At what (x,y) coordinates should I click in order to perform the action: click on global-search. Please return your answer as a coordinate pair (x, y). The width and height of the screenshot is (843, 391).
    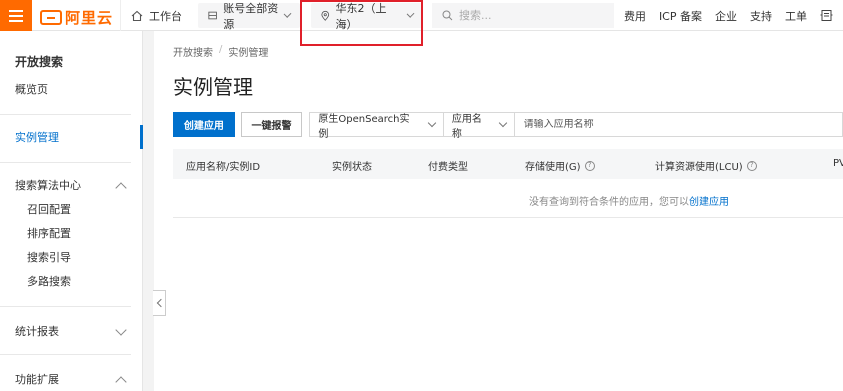
    Looking at the image, I should click on (523, 15).